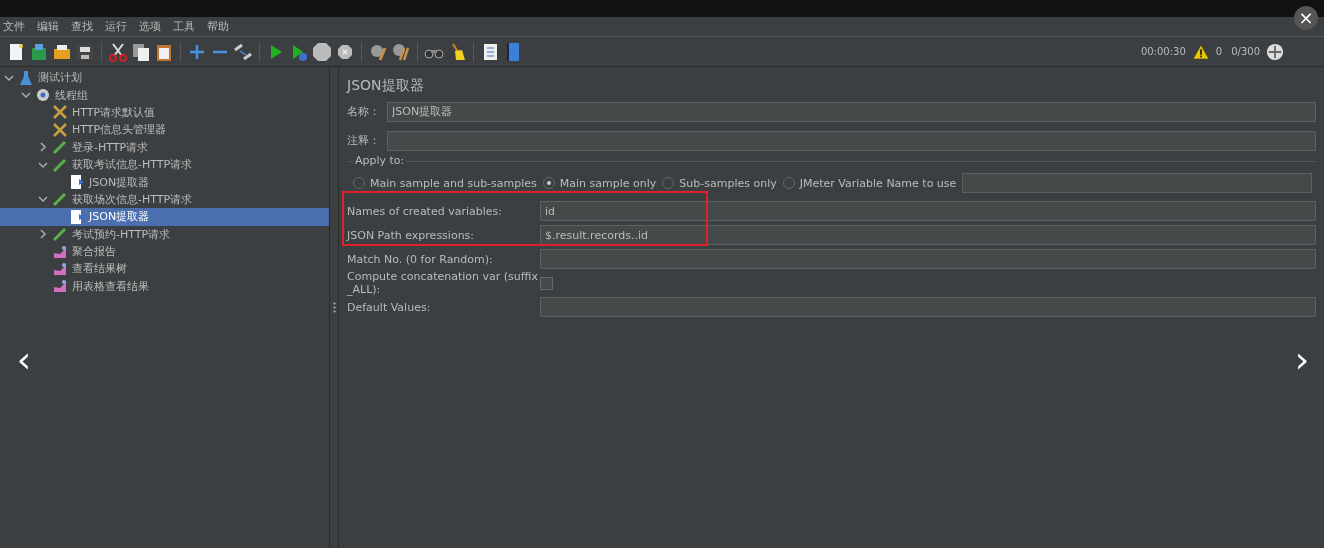 This screenshot has width=1324, height=548. I want to click on name-label: 名称：, so click(364, 111).